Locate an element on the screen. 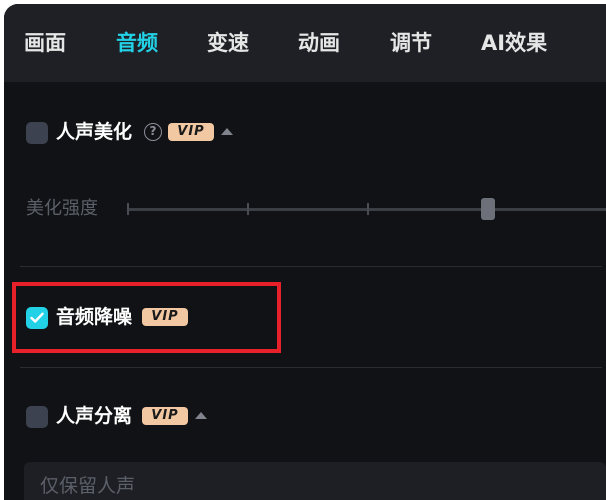  tab-ai-effects: AI效果 is located at coordinates (514, 43).